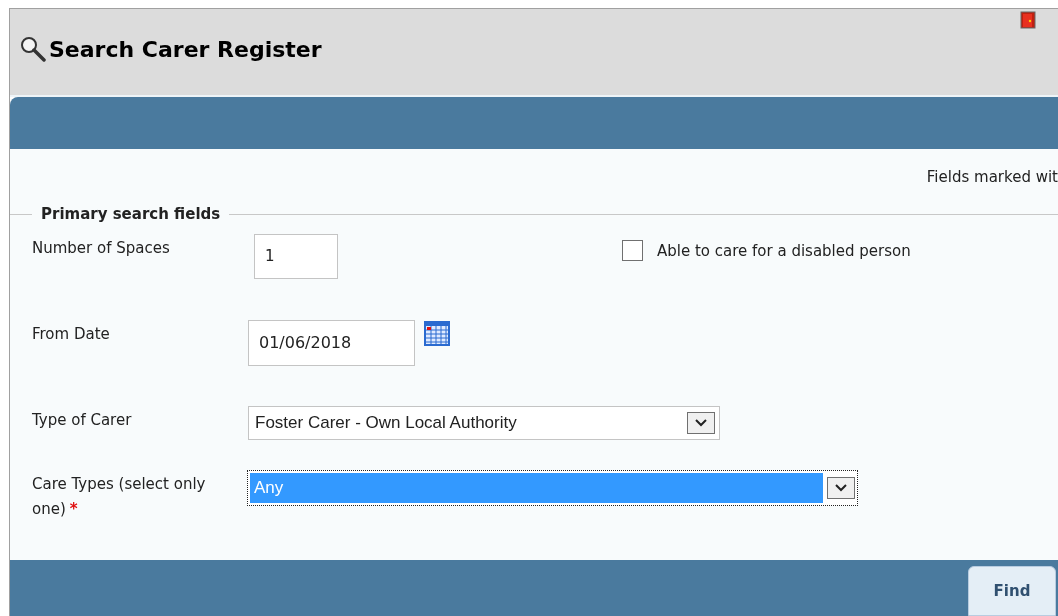 This screenshot has height=616, width=1058. I want to click on search-icon, so click(33, 49).